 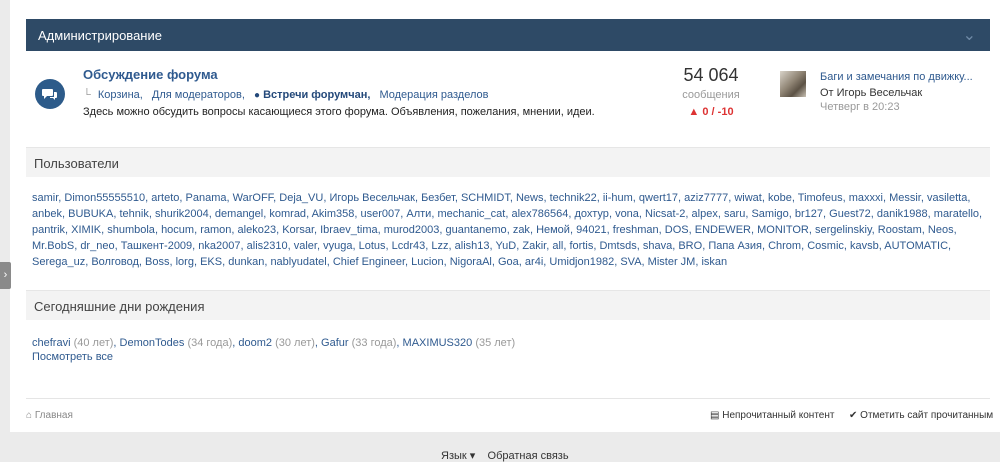 What do you see at coordinates (49, 415) in the screenshot?
I see `home-link: ⌂ Главная` at bounding box center [49, 415].